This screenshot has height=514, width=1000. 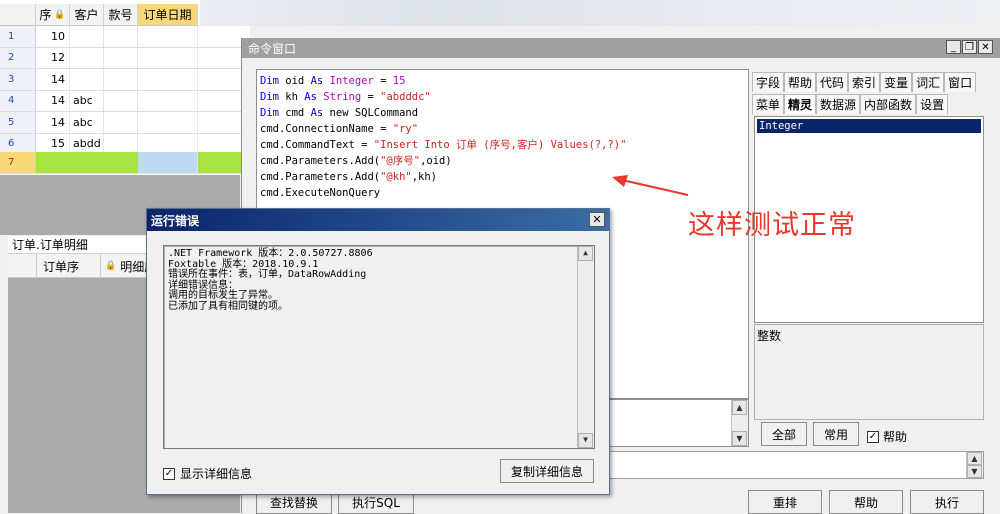 I want to click on col-header-customer: 客户, so click(x=87, y=15).